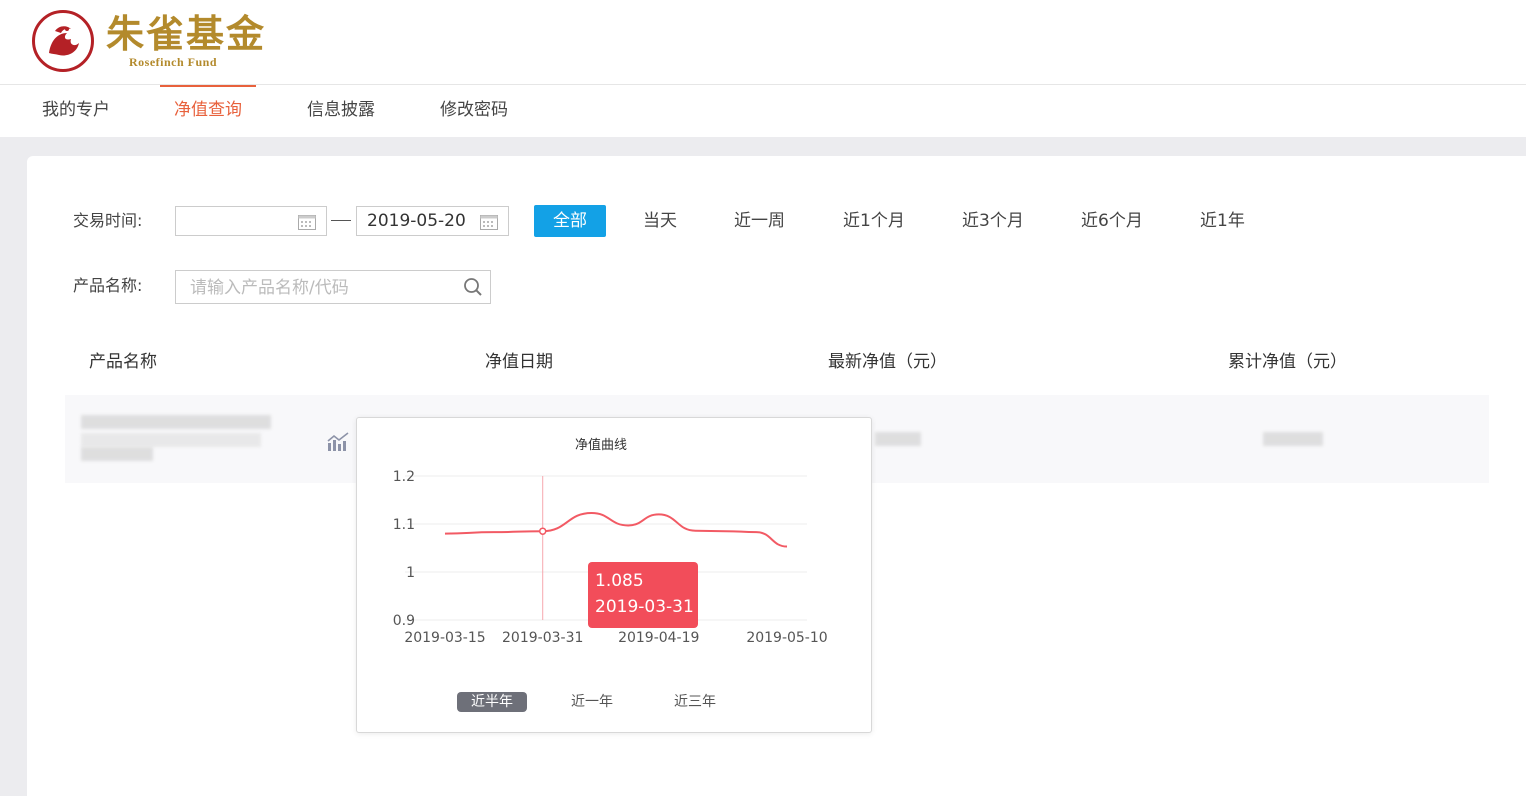 This screenshot has height=796, width=1526. What do you see at coordinates (186, 34) in the screenshot?
I see `brand-name-cn: 朱雀基金` at bounding box center [186, 34].